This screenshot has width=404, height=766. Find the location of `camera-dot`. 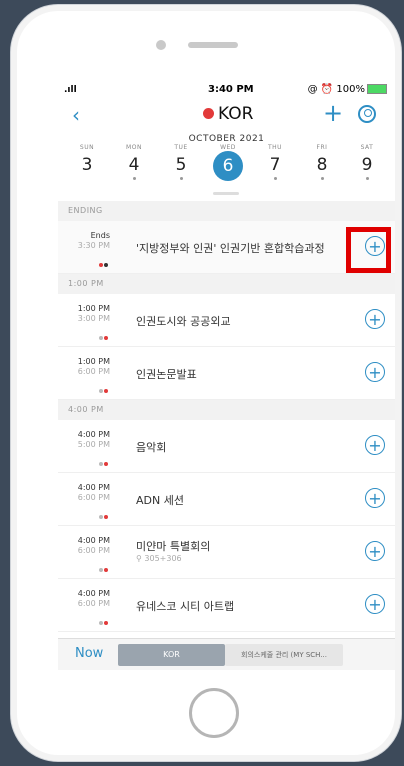

camera-dot is located at coordinates (161, 45).